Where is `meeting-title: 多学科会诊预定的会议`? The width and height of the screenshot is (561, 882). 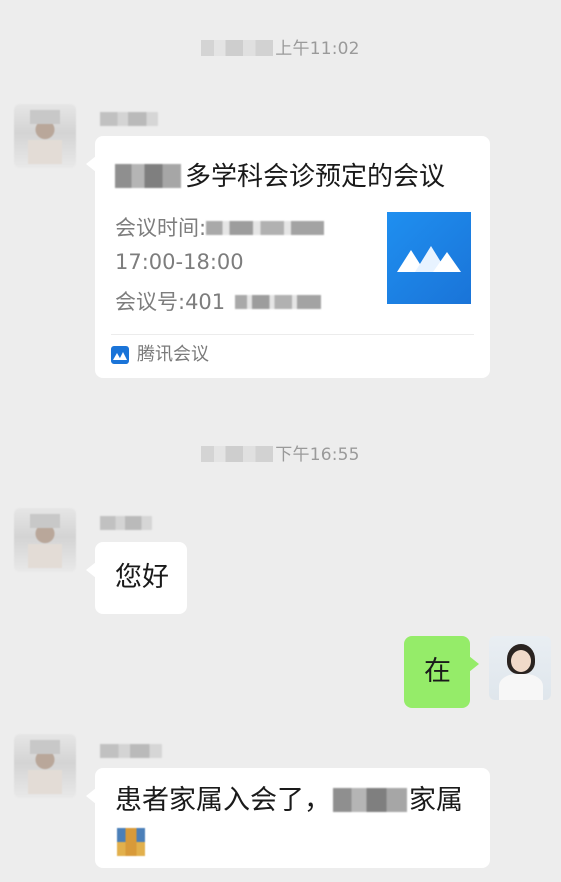 meeting-title: 多学科会诊预定的会议 is located at coordinates (280, 177).